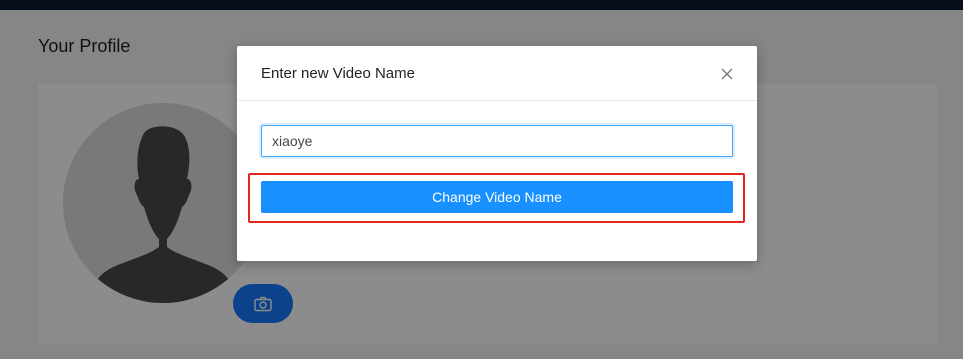  What do you see at coordinates (497, 141) in the screenshot?
I see `video-name-input` at bounding box center [497, 141].